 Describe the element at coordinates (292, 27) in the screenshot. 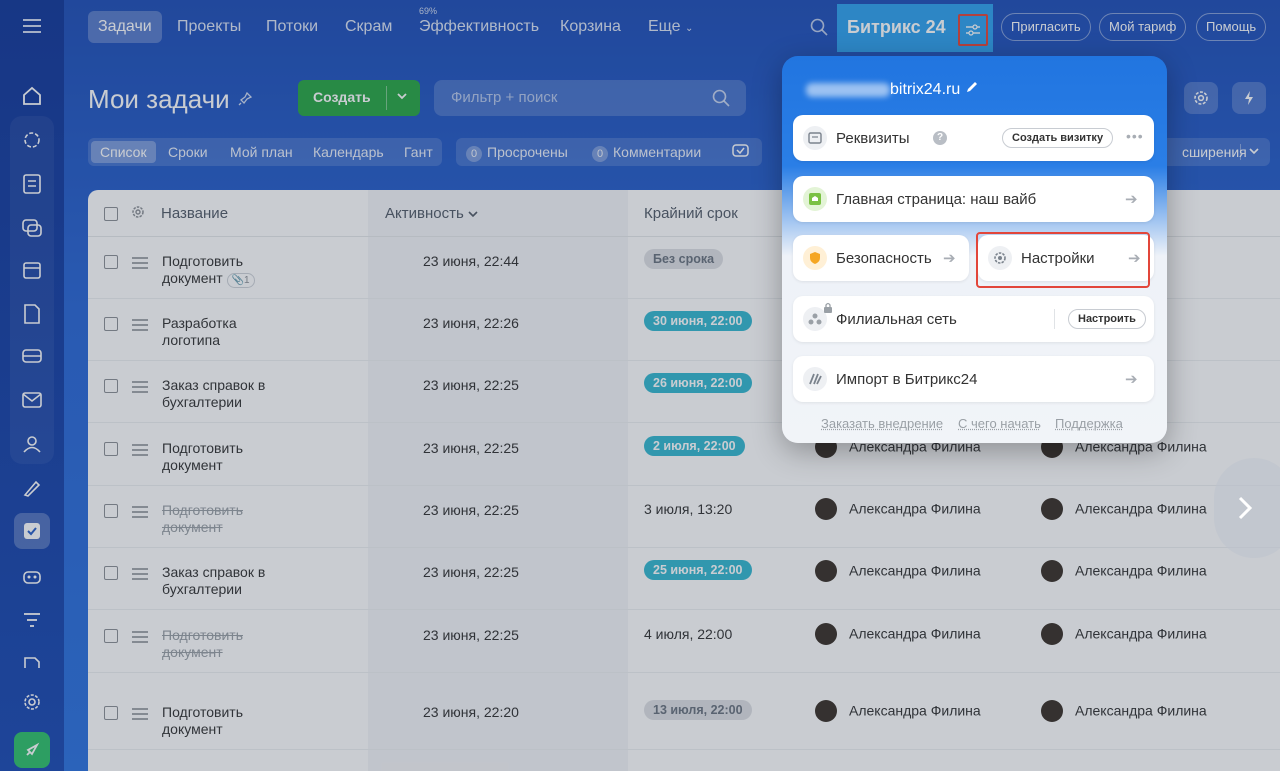

I see `nav-flows: Потоки` at that location.